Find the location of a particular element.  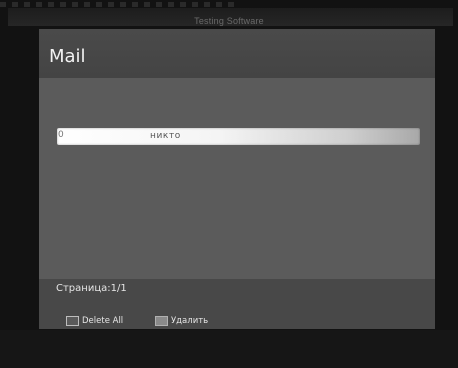

blank-key-icon is located at coordinates (72, 321).